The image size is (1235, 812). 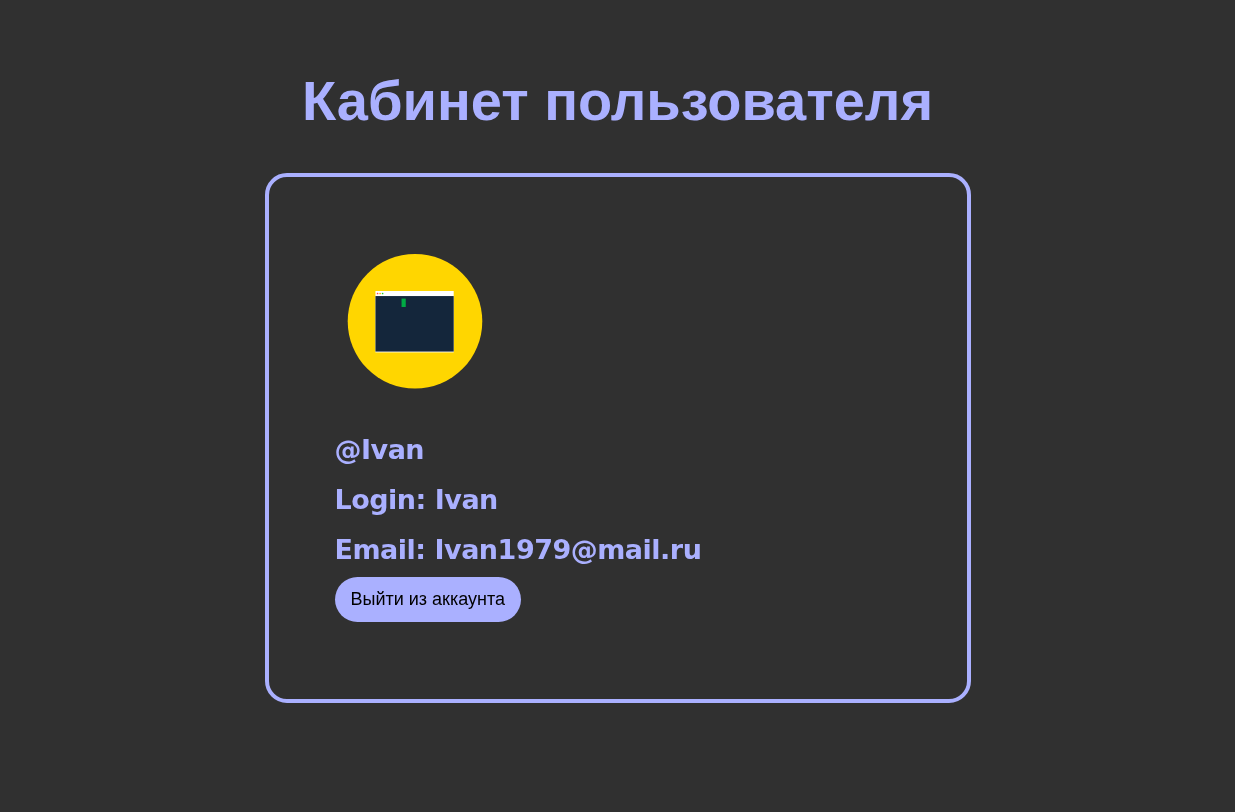 I want to click on logout-button: Выйти из аккаунта, so click(x=428, y=599).